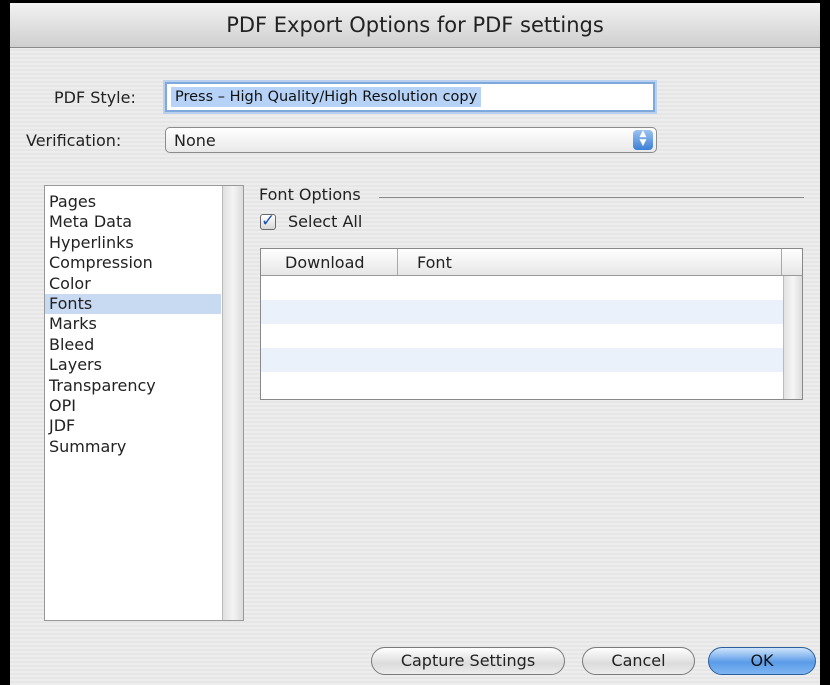 Image resolution: width=830 pixels, height=685 pixels. What do you see at coordinates (638, 661) in the screenshot?
I see `cancel-button: Cancel` at bounding box center [638, 661].